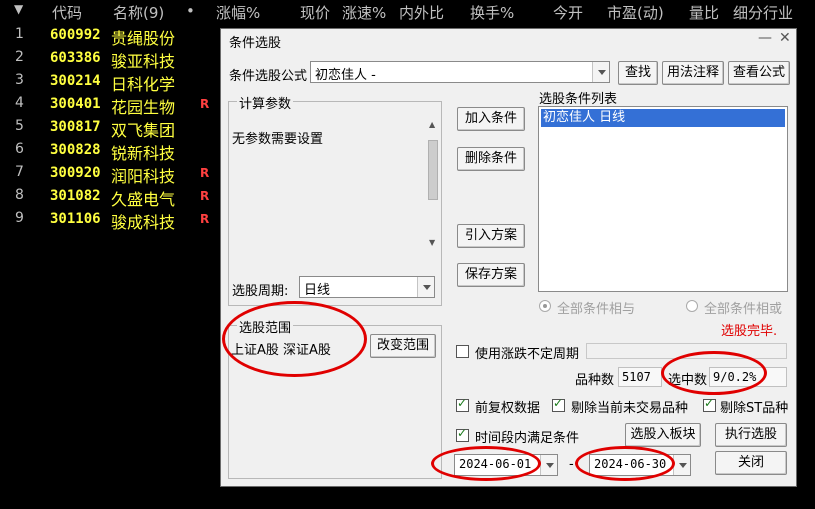 The image size is (815, 509). Describe the element at coordinates (491, 275) in the screenshot. I see `save-scheme-button: 保存方案` at that location.